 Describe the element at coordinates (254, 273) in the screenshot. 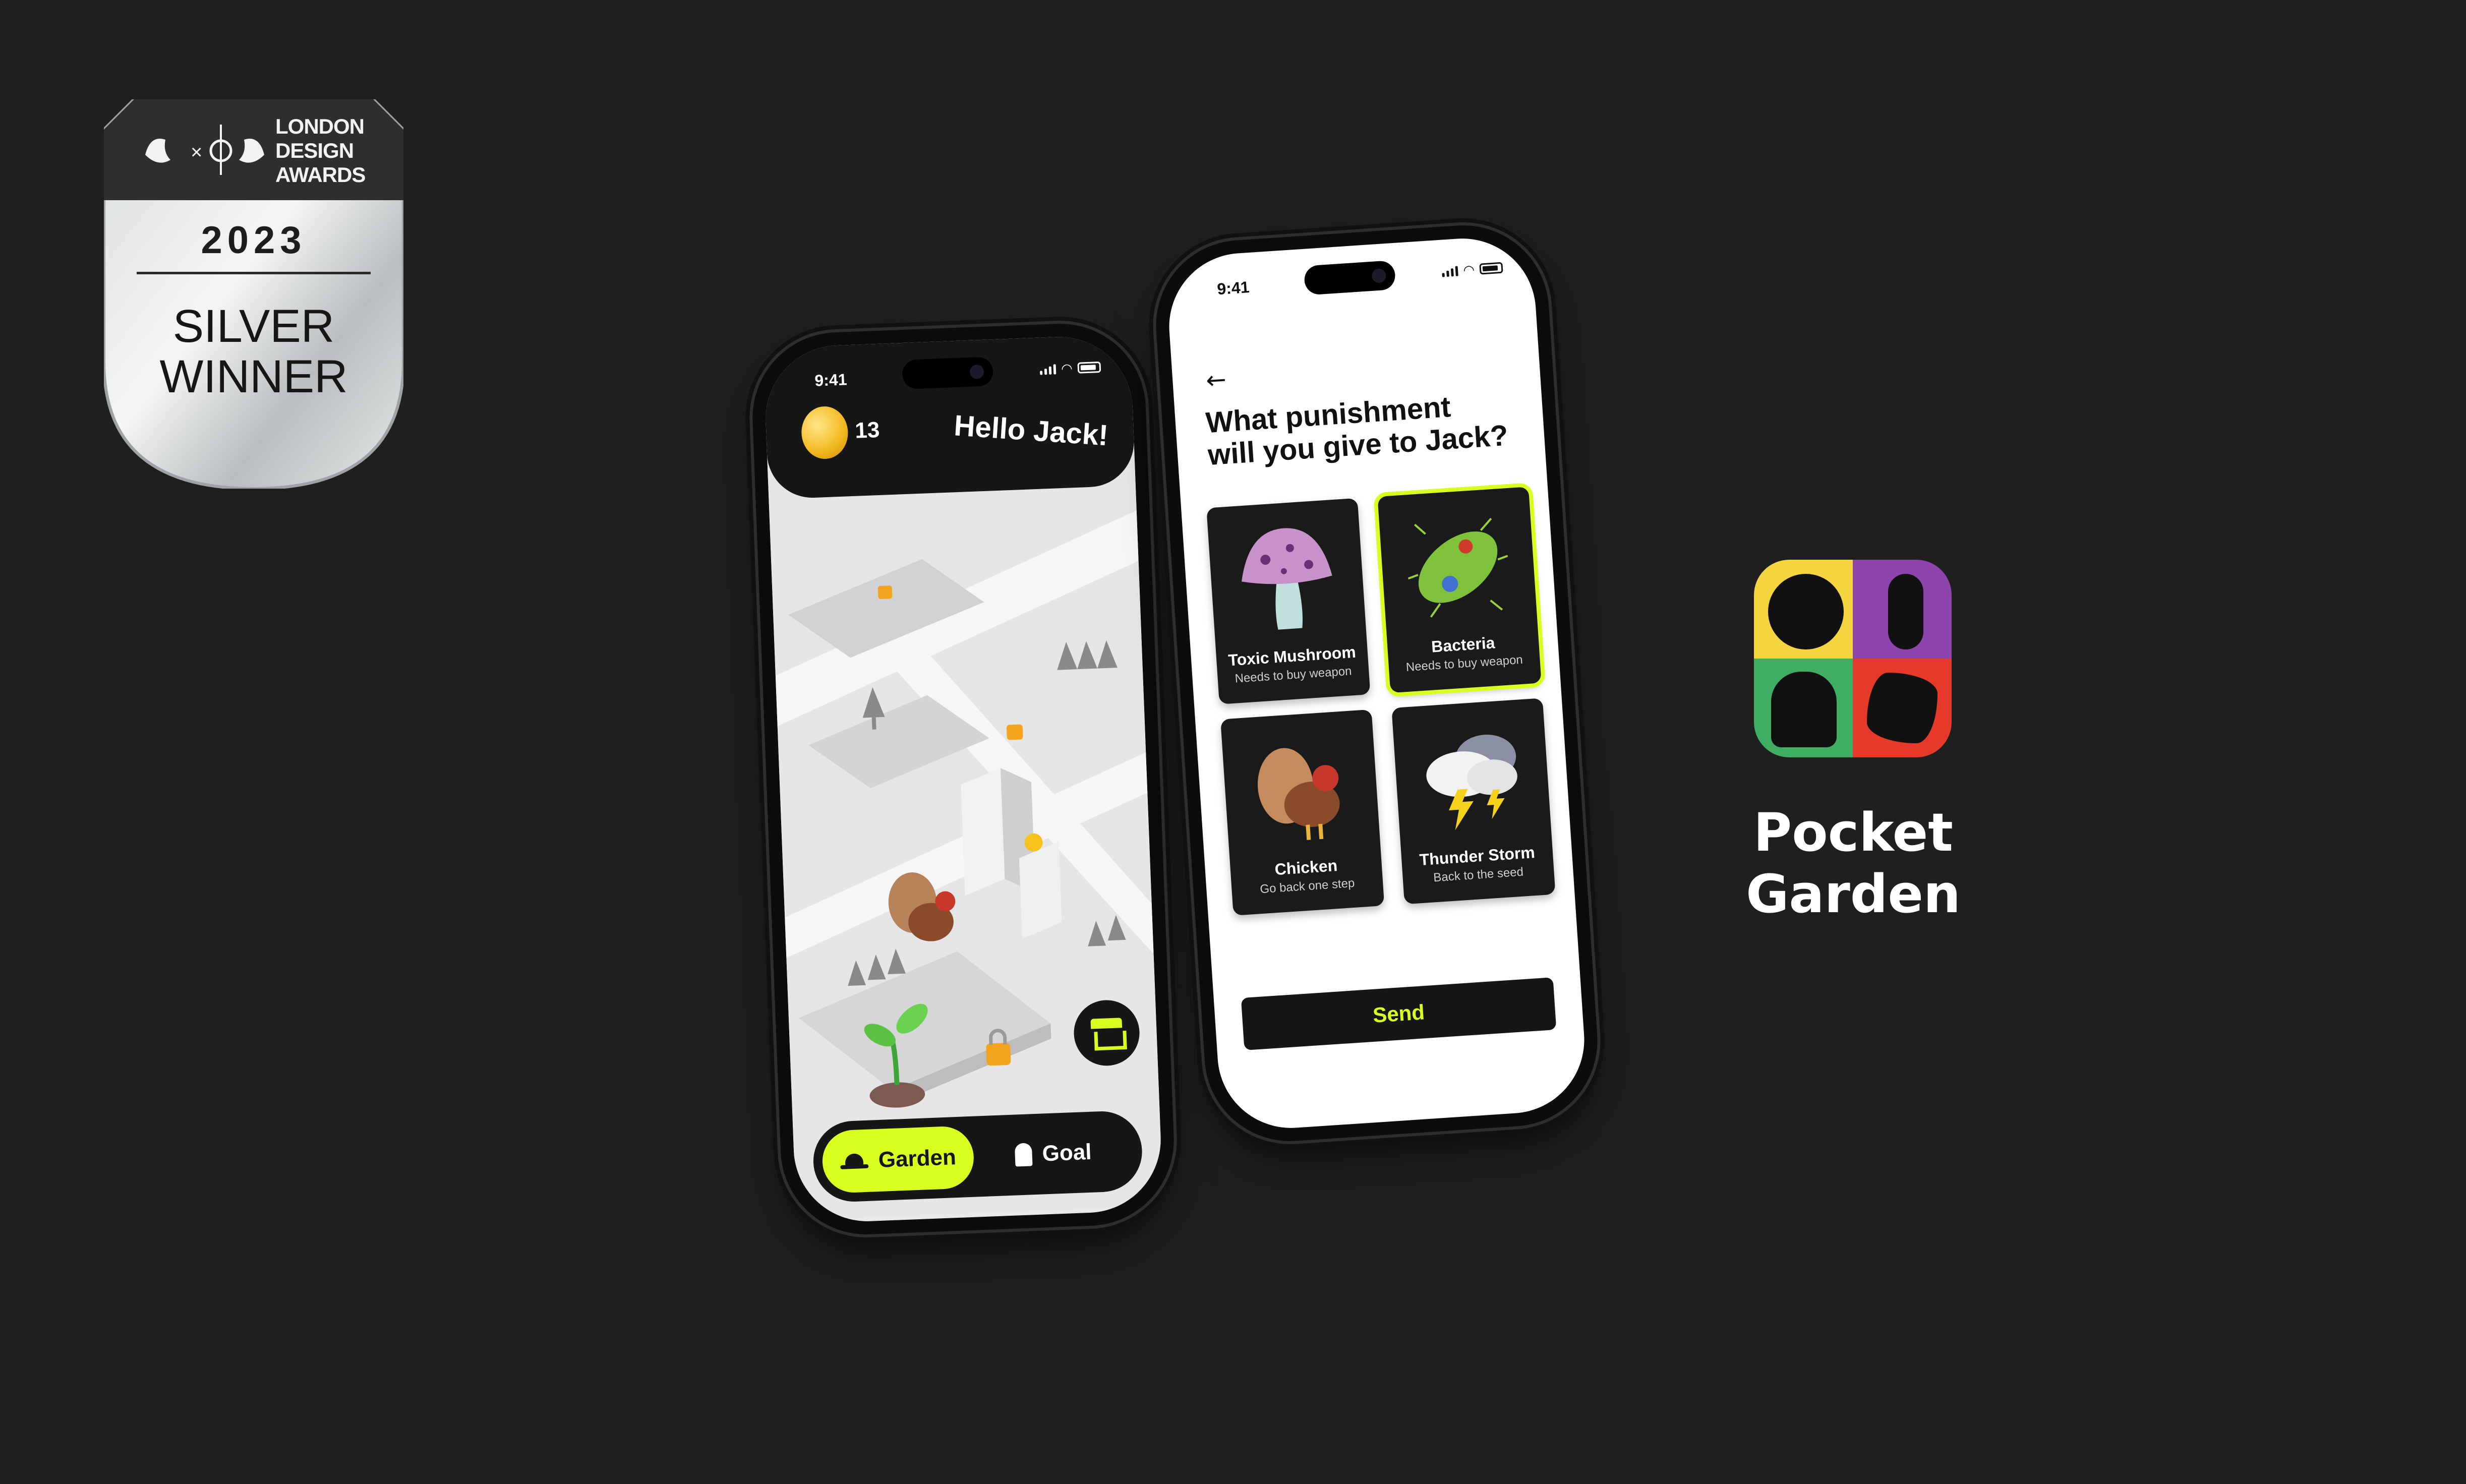

I see `award-divider` at that location.